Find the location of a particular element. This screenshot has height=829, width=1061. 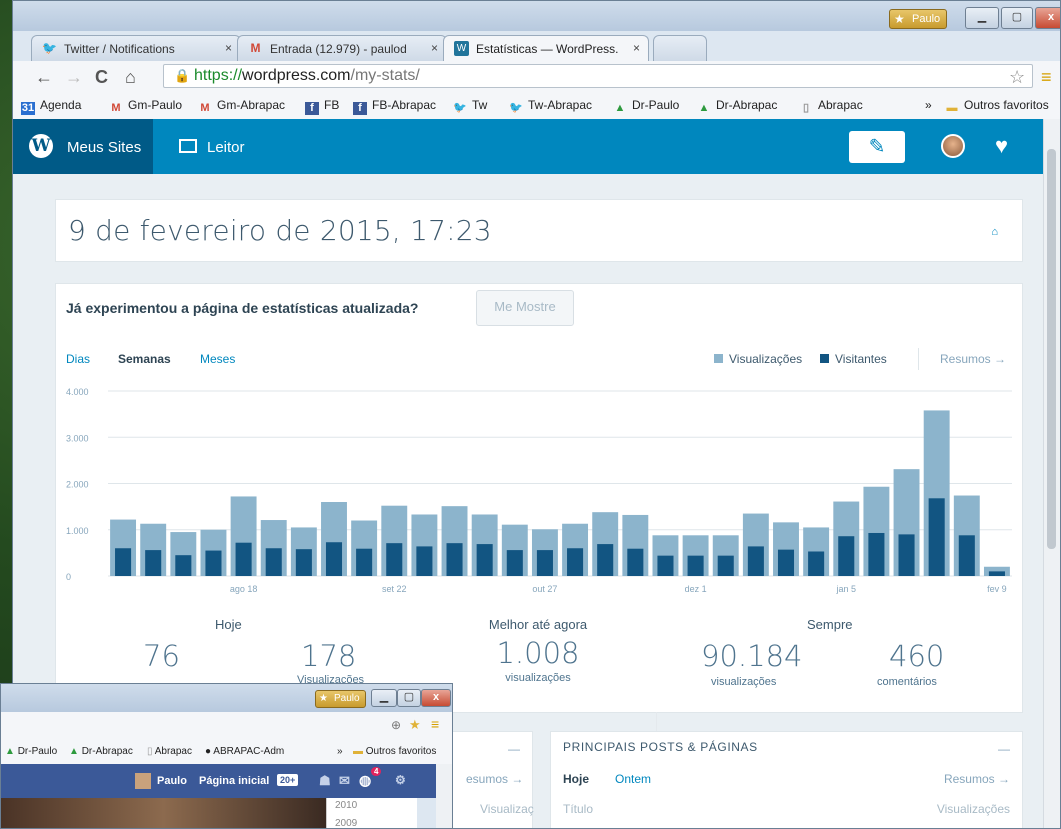

bookmark-abrapac-adm: ● ABRAPAC-Adm is located at coordinates (244, 751).